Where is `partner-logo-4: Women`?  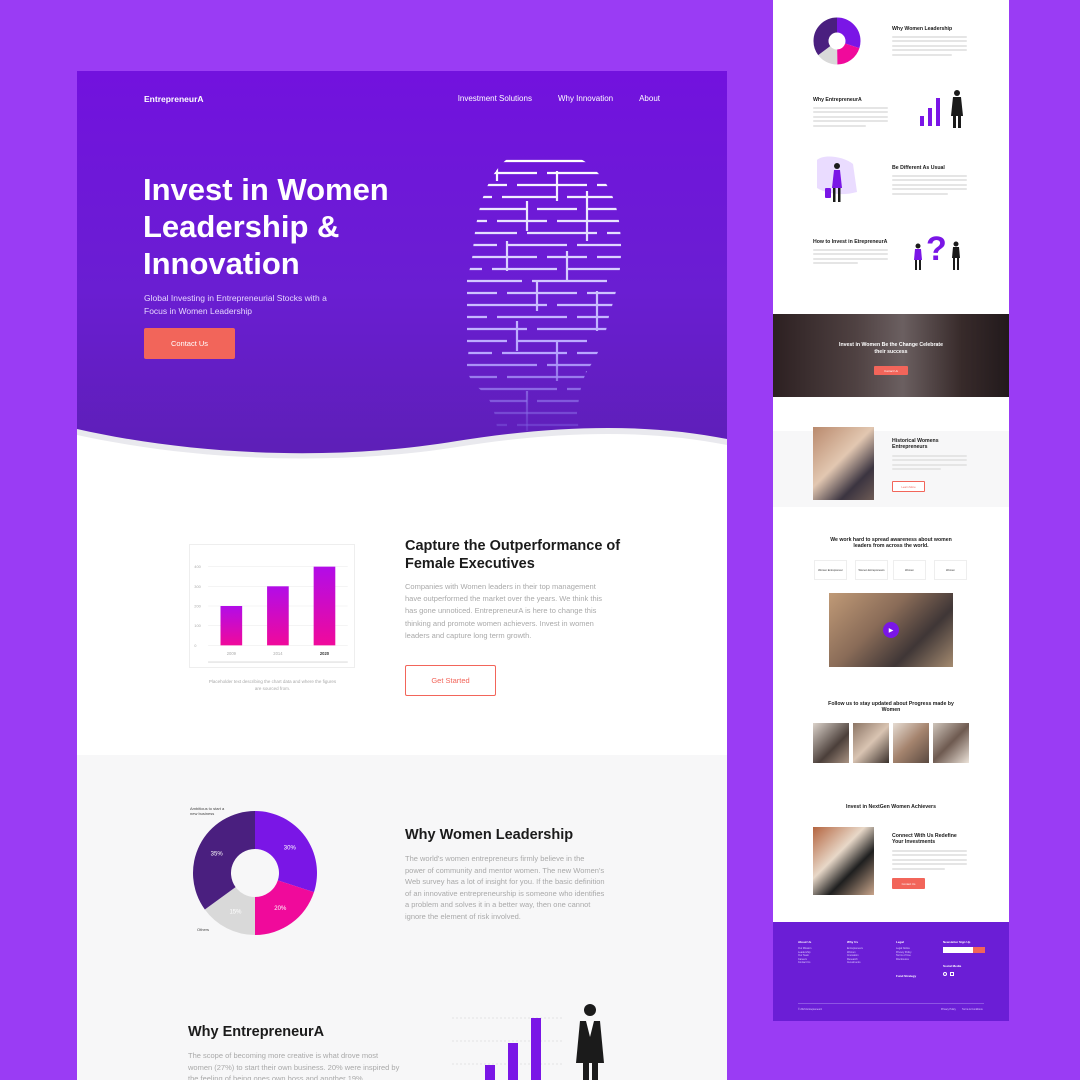
partner-logo-4: Women is located at coordinates (950, 570).